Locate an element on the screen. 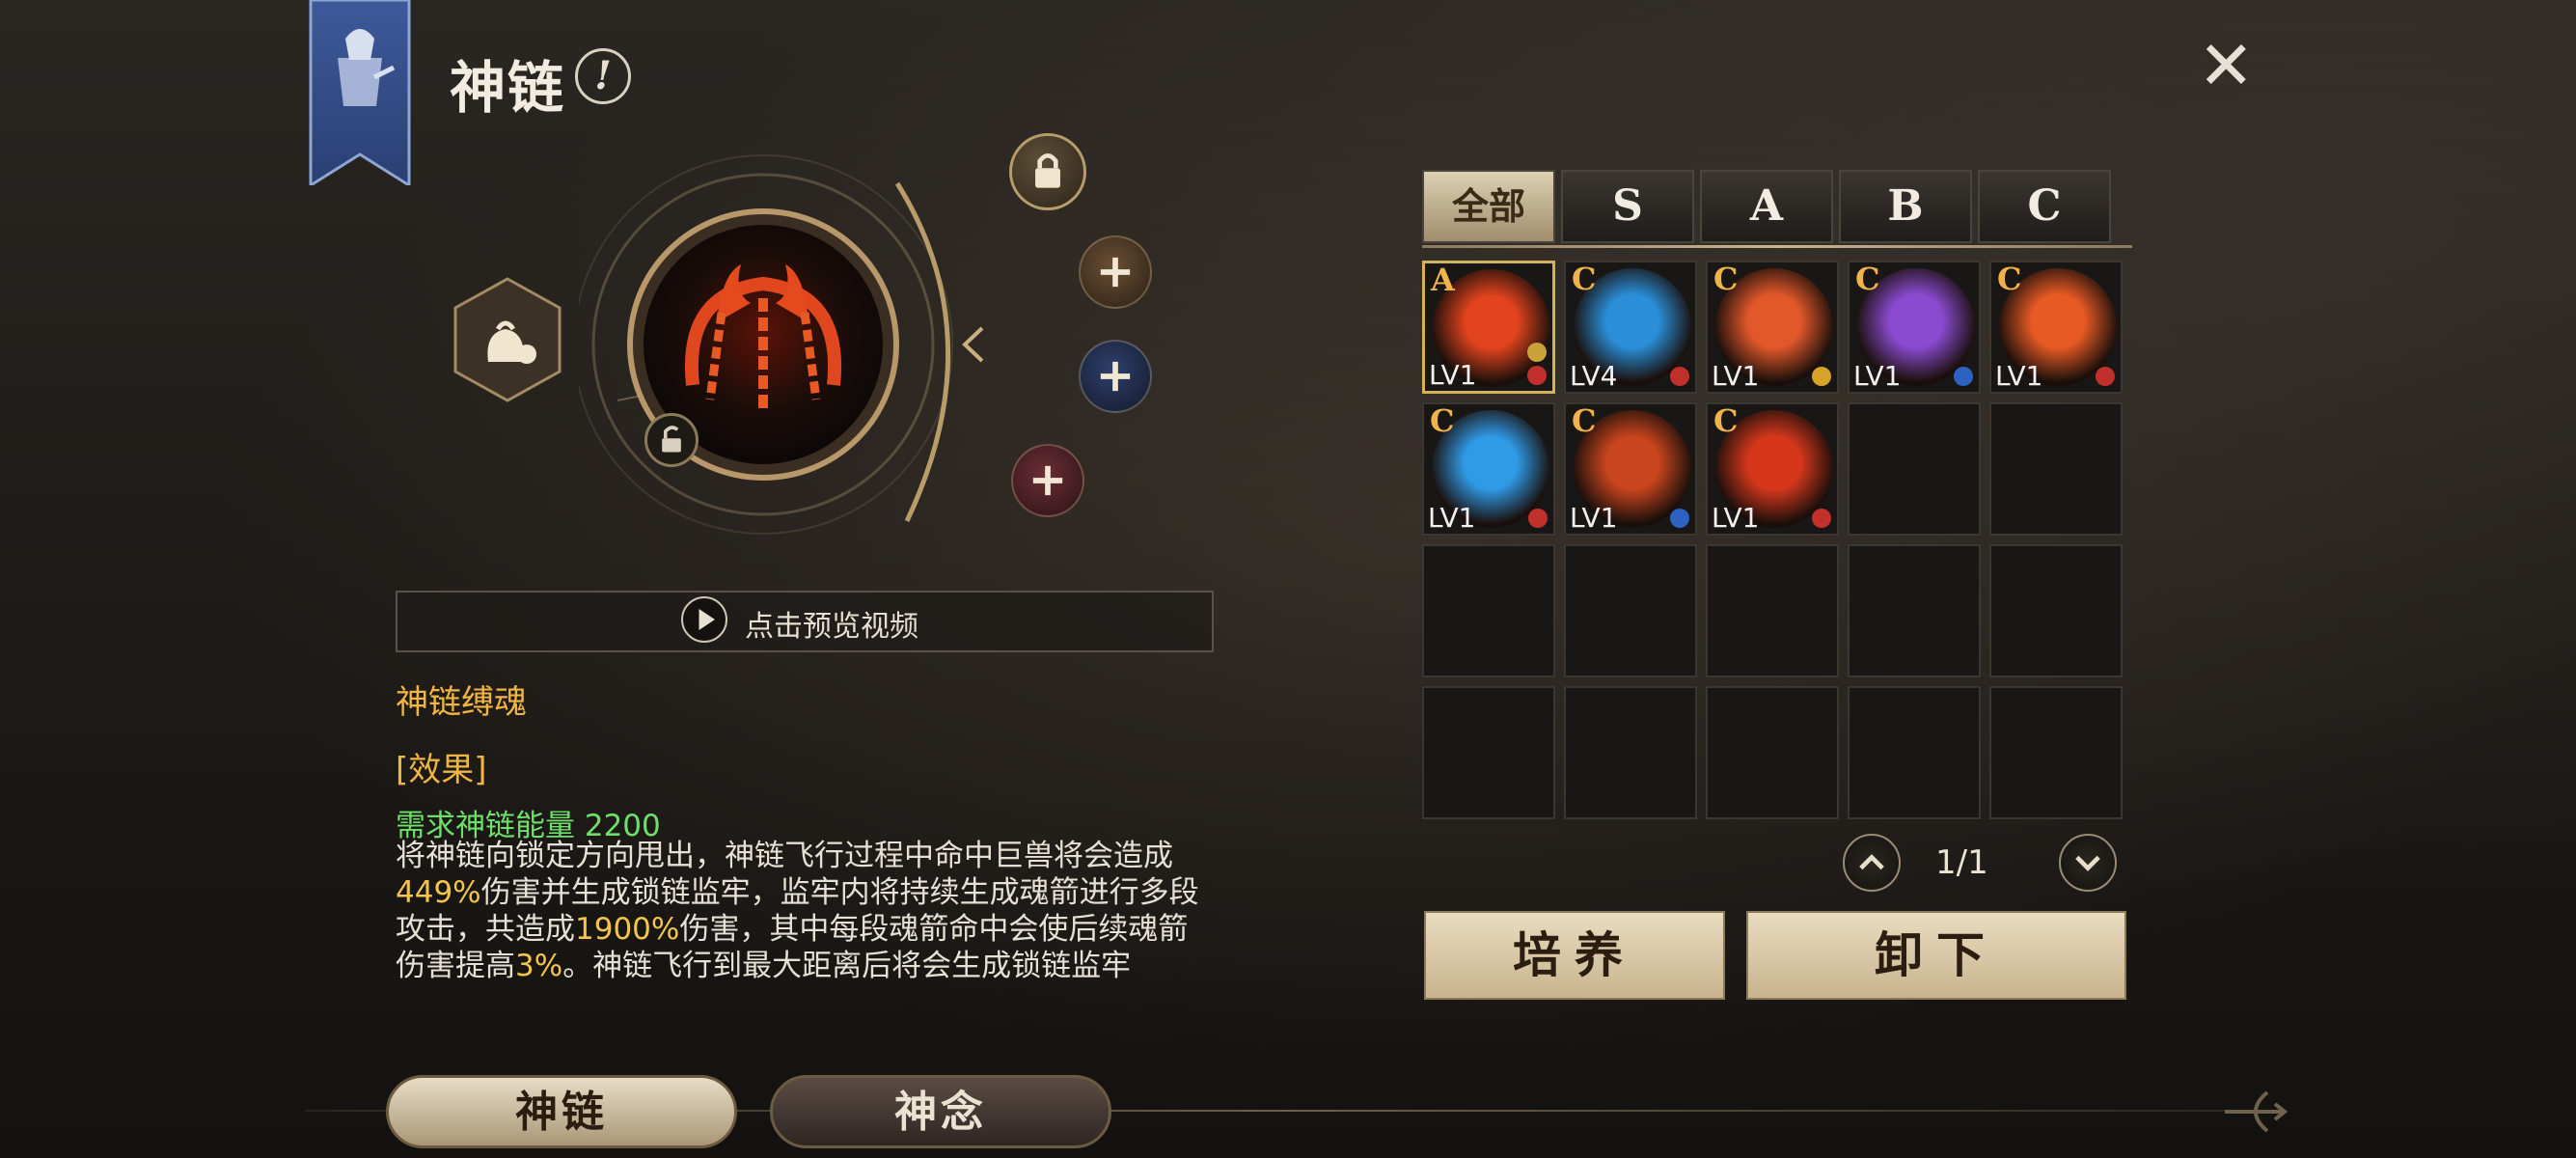  skill-name: 神链缚魂 is located at coordinates (462, 702).